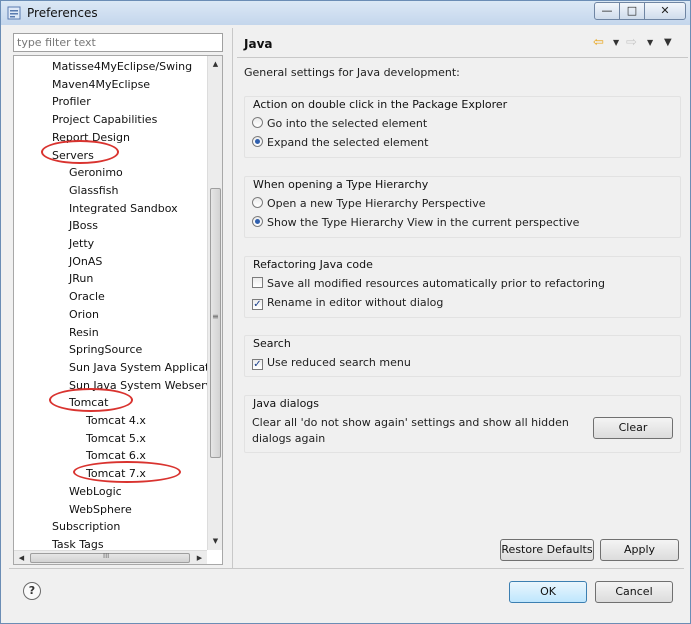 The image size is (691, 624). I want to click on refactoring-group-label: Refactoring Java code, so click(313, 264).